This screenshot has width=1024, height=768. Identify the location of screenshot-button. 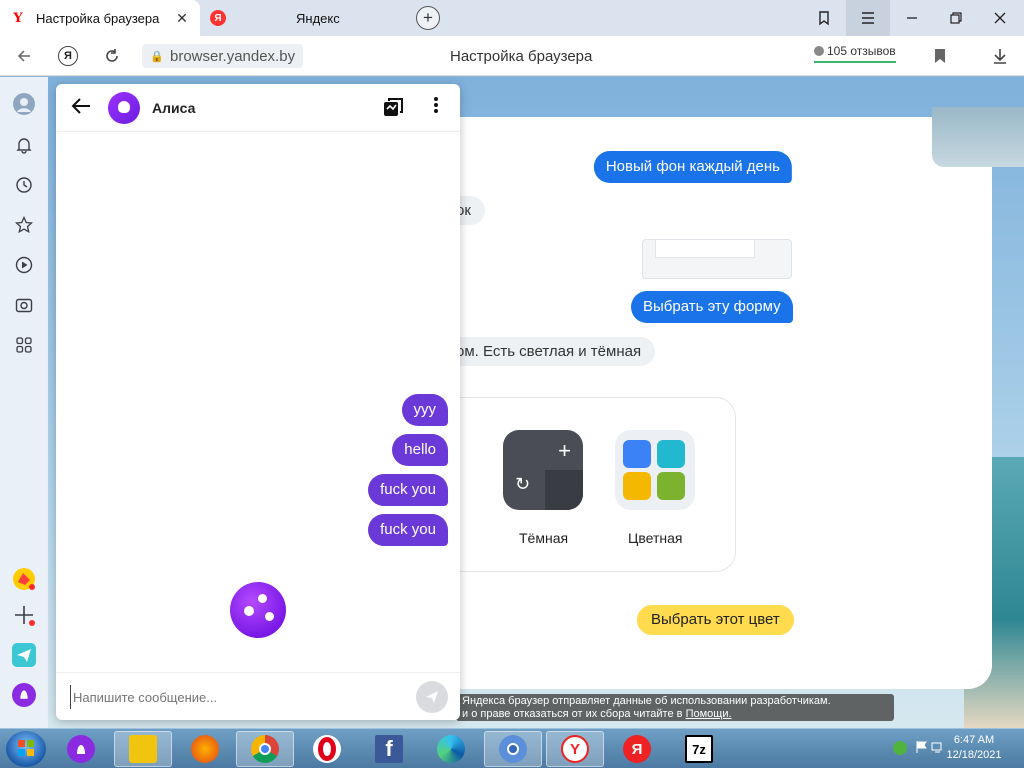
(24, 305).